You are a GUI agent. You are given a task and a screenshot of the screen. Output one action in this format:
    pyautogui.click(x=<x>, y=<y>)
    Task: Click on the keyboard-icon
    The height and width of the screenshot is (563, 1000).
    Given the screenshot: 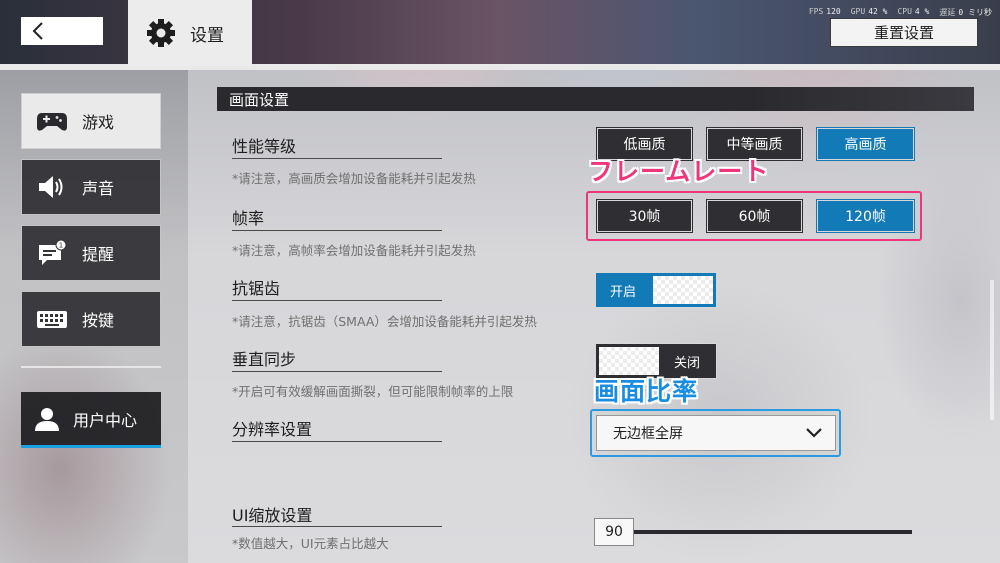 What is the action you would take?
    pyautogui.click(x=52, y=319)
    